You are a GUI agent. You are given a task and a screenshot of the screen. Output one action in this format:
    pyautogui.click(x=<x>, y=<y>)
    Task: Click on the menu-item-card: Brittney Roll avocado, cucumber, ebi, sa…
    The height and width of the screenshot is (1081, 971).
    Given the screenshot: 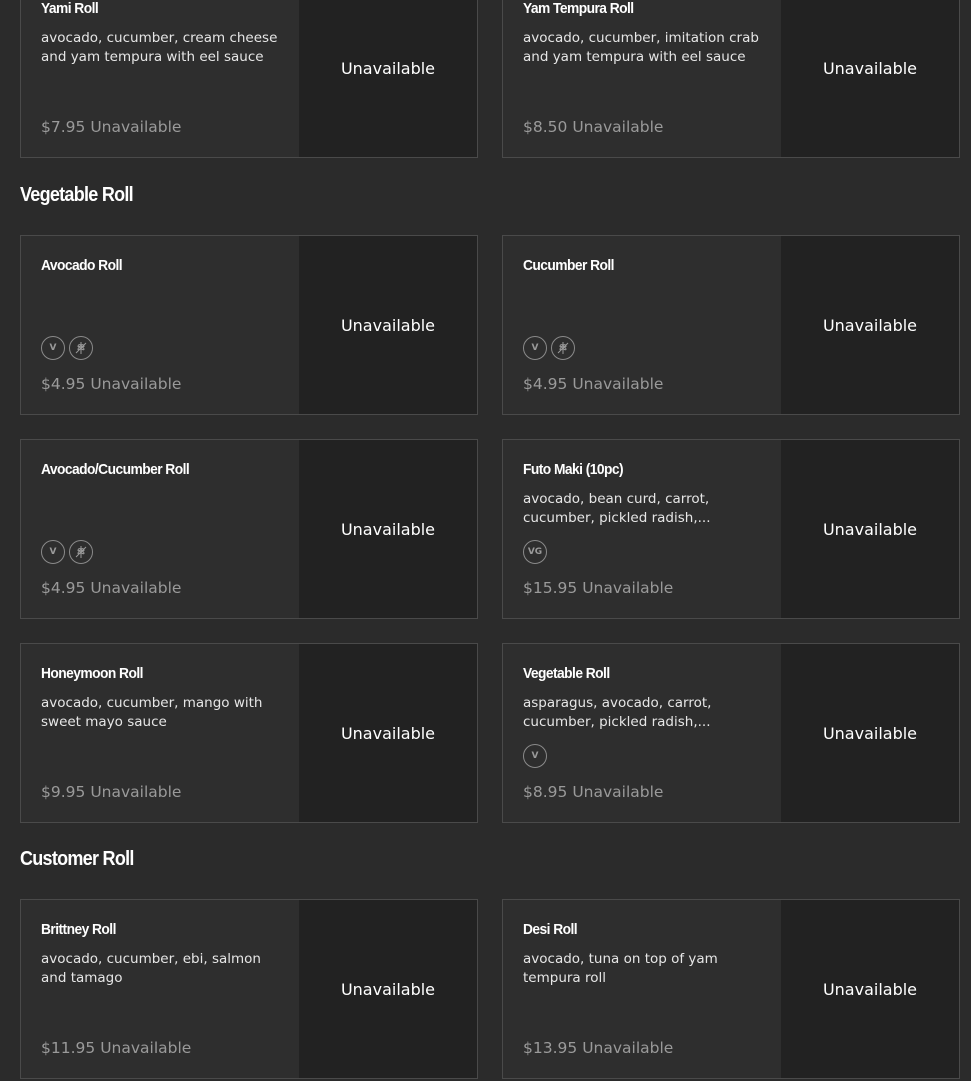 What is the action you would take?
    pyautogui.click(x=249, y=989)
    